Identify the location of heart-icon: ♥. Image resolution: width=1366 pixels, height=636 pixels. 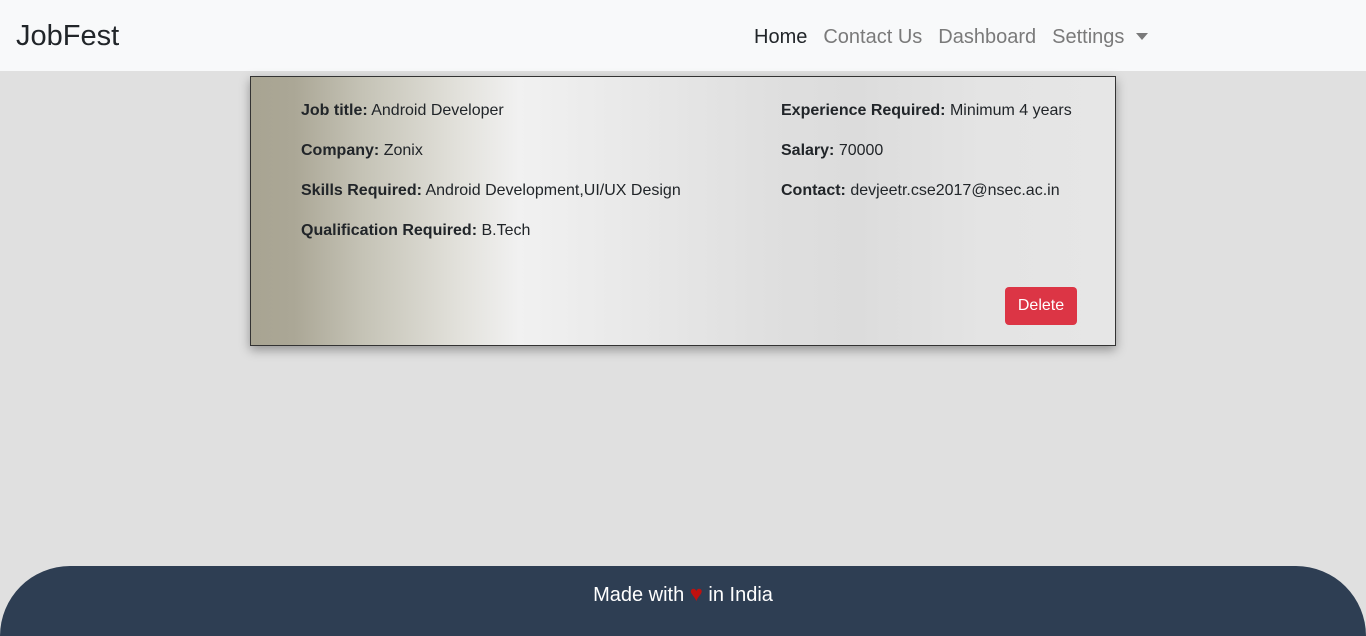
(696, 593).